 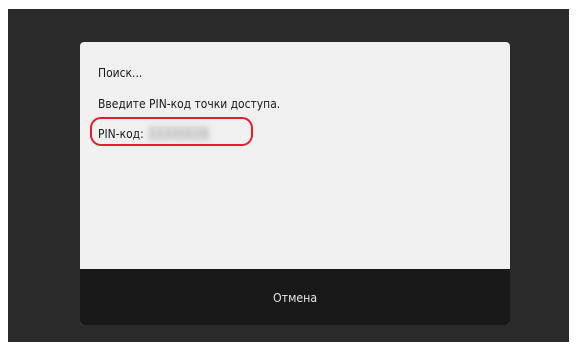 I want to click on cancel-button-label: Отмена, so click(x=295, y=297).